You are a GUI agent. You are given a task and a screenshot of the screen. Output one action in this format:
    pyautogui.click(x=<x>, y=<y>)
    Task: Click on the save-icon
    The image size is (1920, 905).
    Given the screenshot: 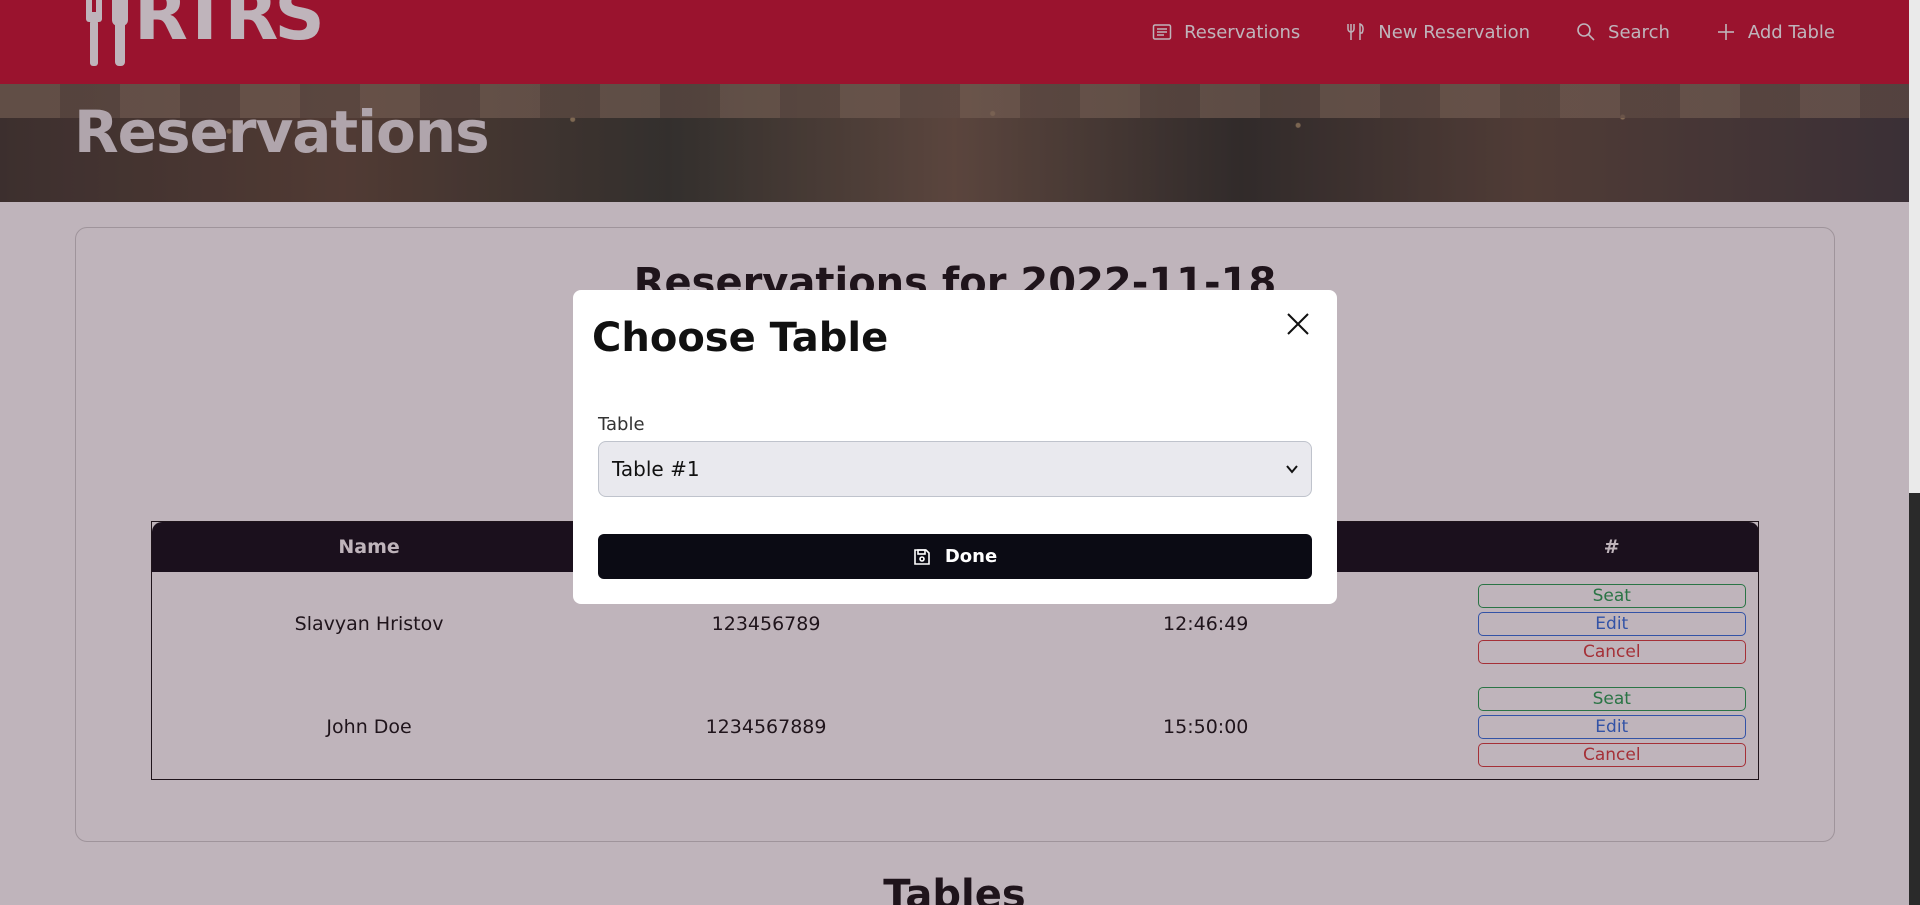 What is the action you would take?
    pyautogui.click(x=922, y=556)
    